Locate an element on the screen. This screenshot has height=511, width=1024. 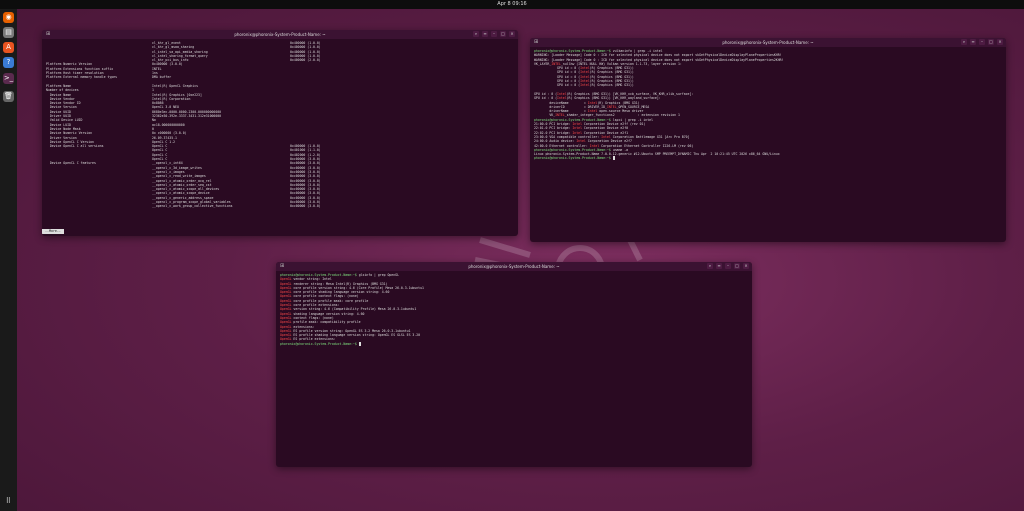
output-text: glxinfo | grep OpenGL is located at coordinates (378, 275).